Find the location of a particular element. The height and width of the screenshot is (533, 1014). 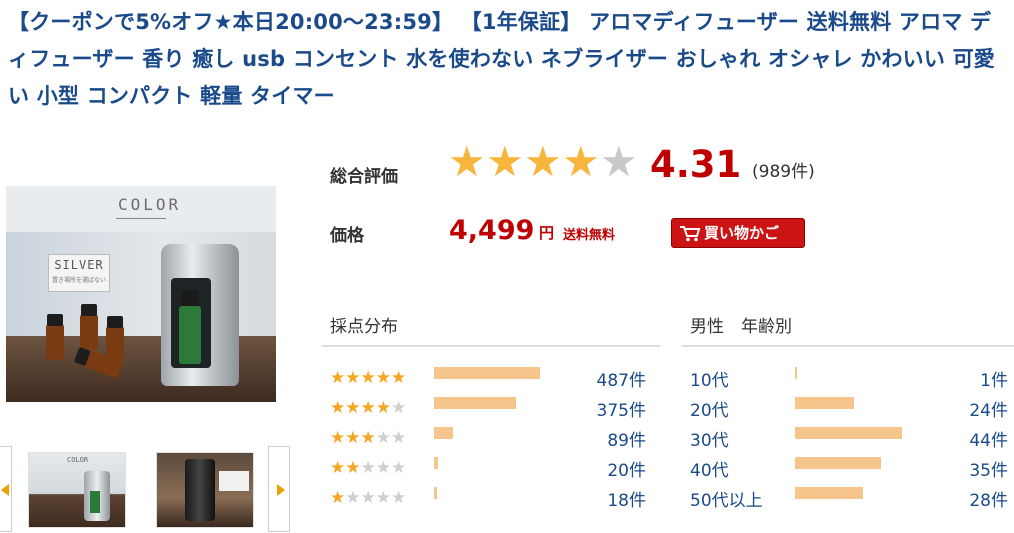

thumbnail-1: COLOR is located at coordinates (77, 490).